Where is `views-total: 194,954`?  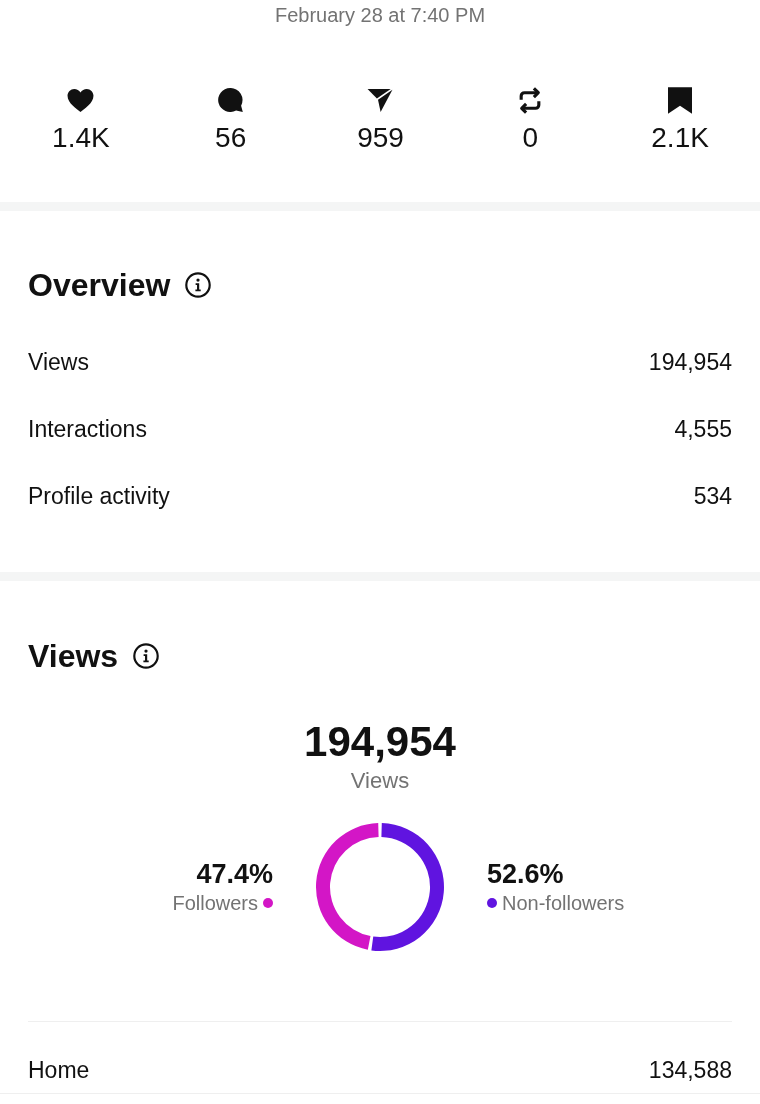
views-total: 194,954 is located at coordinates (380, 742).